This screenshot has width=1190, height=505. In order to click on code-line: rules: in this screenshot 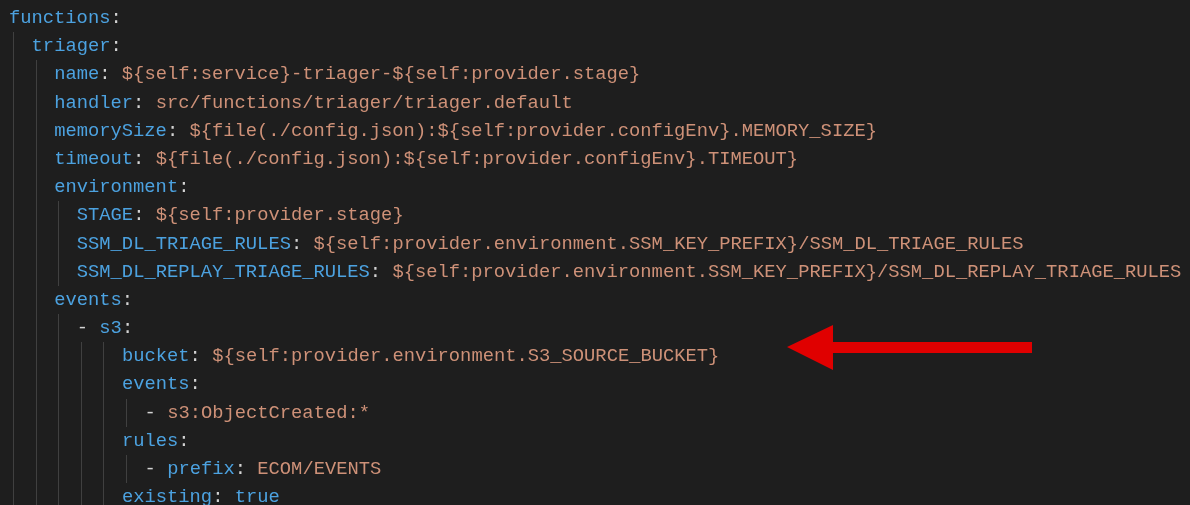, I will do `click(155, 441)`.